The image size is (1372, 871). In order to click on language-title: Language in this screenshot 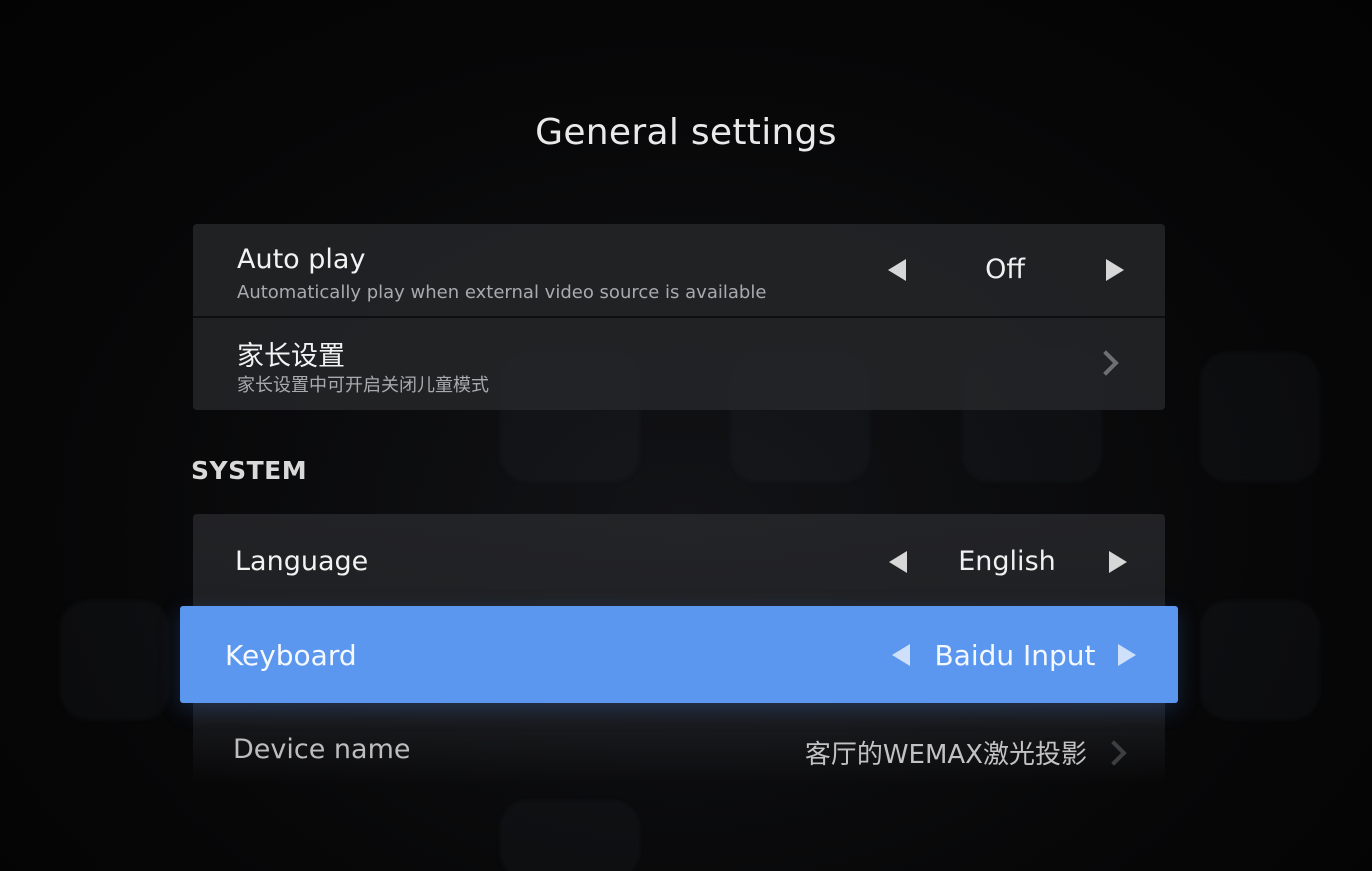, I will do `click(302, 561)`.